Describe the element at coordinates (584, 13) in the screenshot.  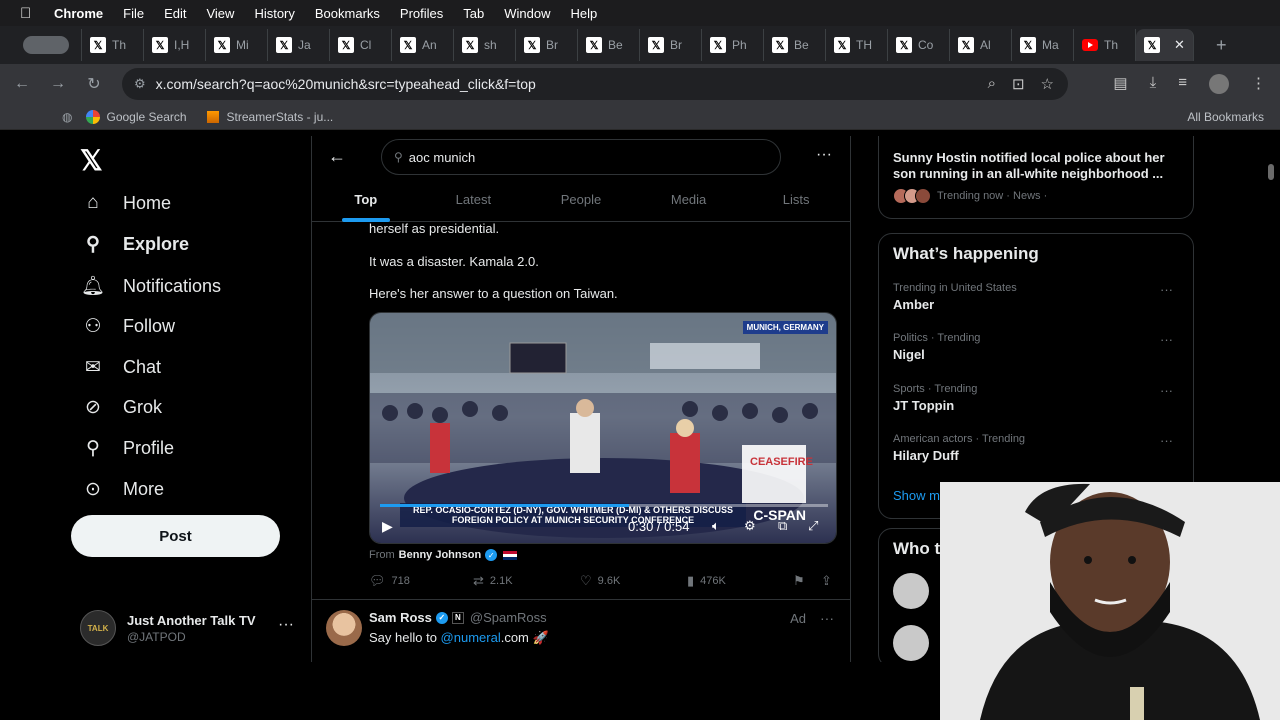
I see `menu-help: Help` at that location.